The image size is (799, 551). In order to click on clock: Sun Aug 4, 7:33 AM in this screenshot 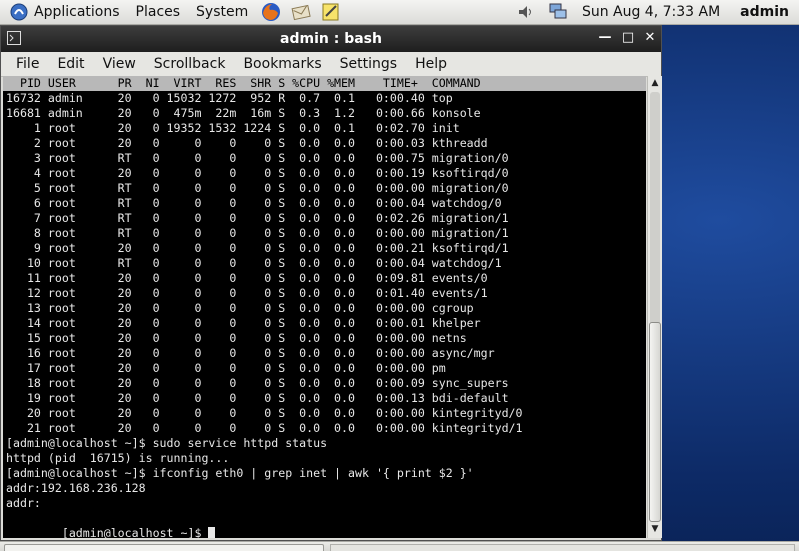, I will do `click(653, 12)`.